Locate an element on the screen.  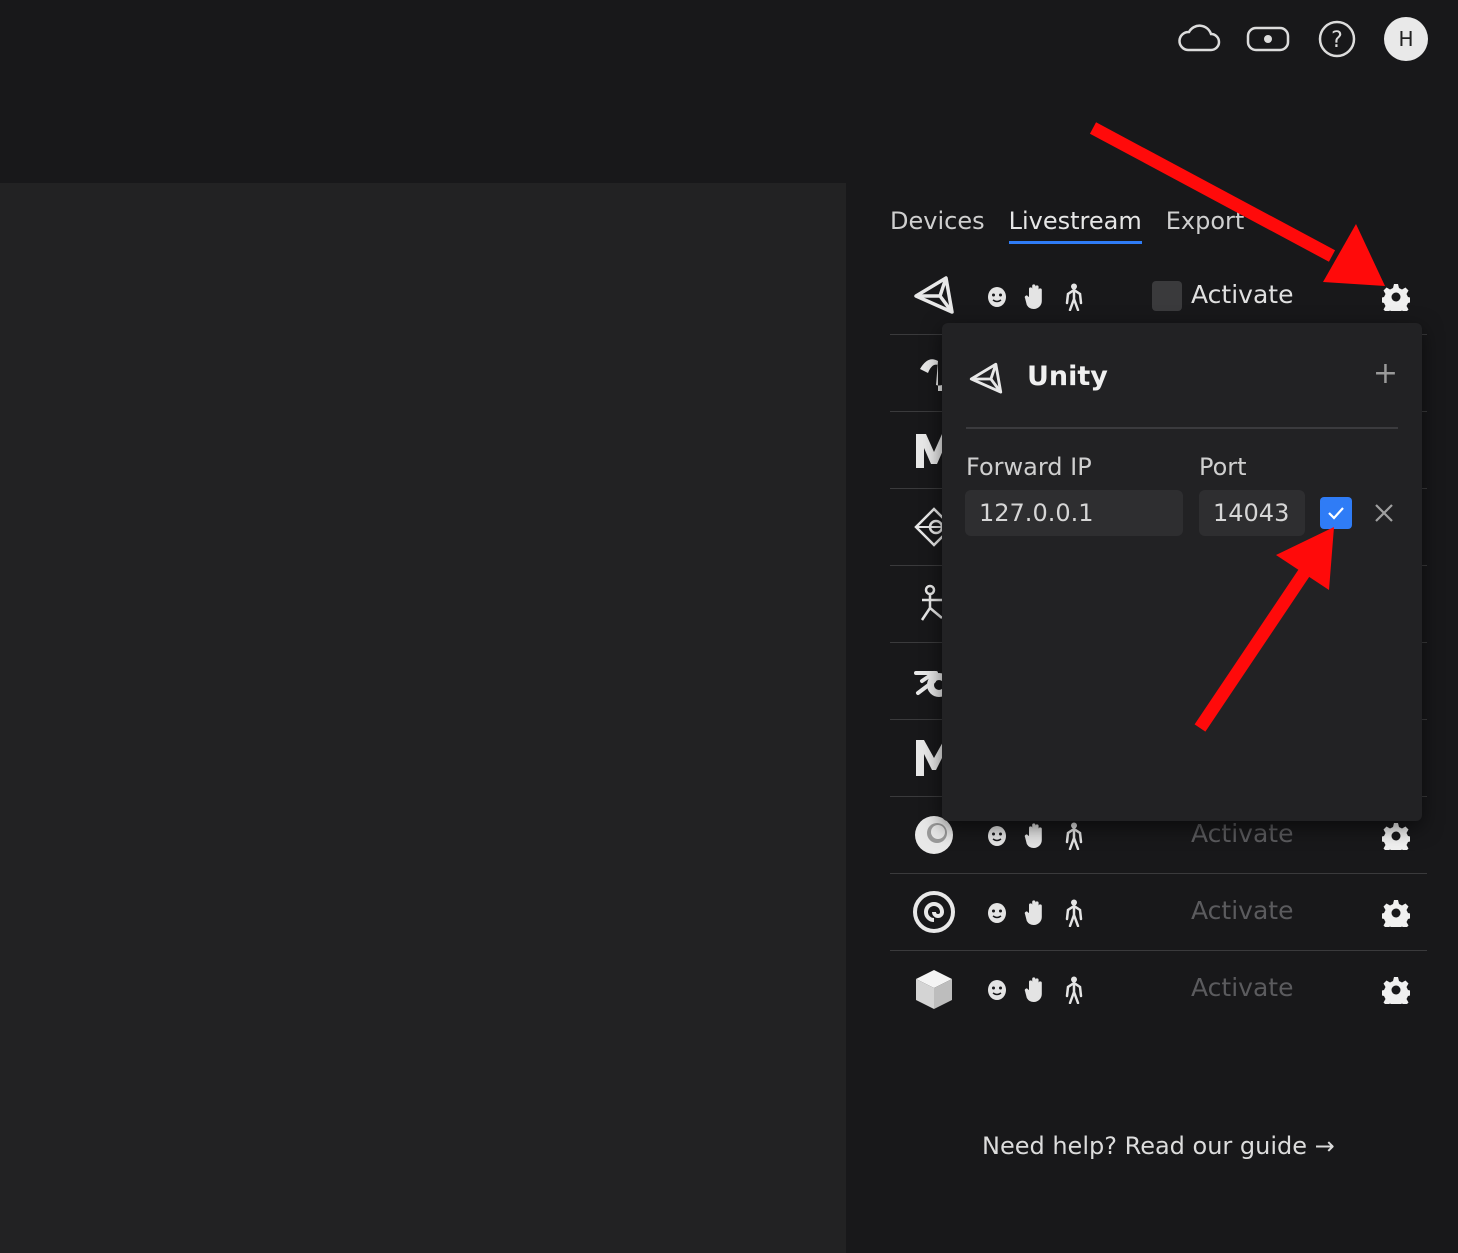
checkmark-icon is located at coordinates (1336, 513).